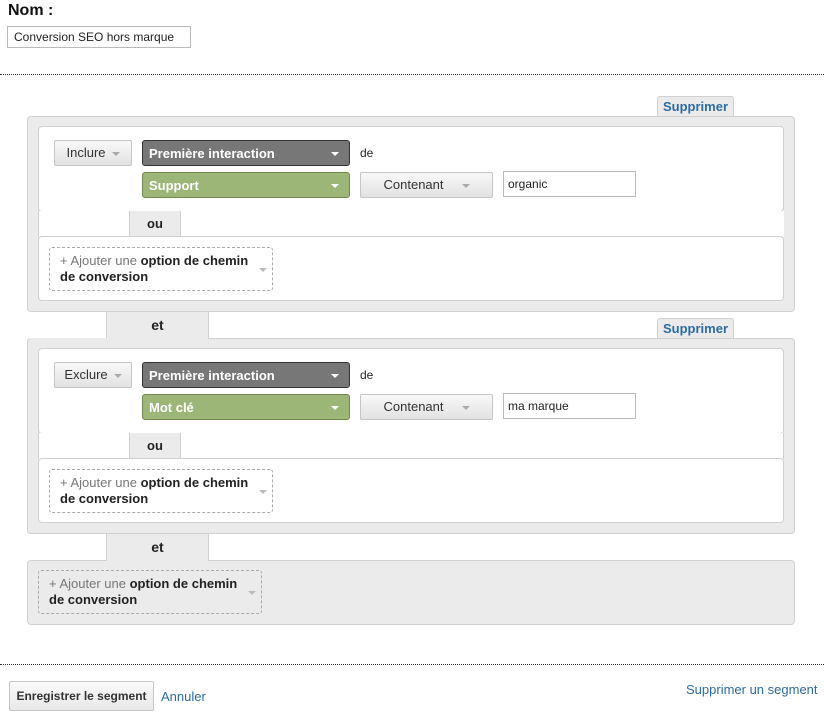 The height and width of the screenshot is (725, 824). What do you see at coordinates (246, 407) in the screenshot?
I see `dimension-dropdown-2: Mot clé` at bounding box center [246, 407].